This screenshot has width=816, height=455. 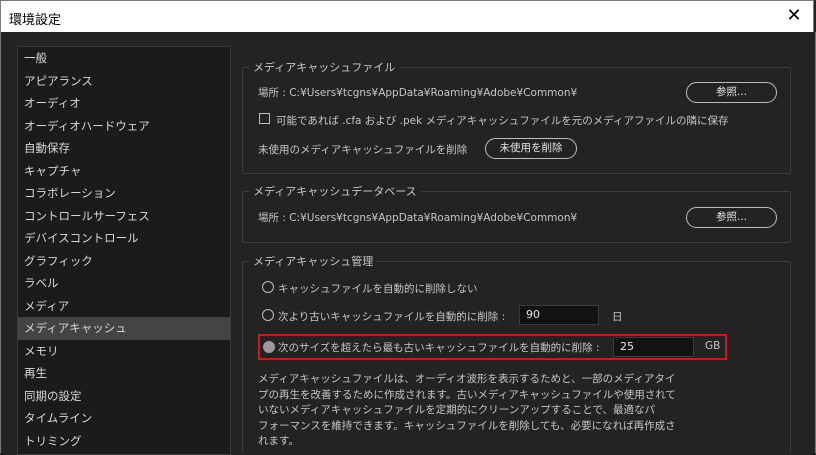 What do you see at coordinates (124, 238) in the screenshot?
I see `sidebar-item-device-control: デバイスコントロール` at bounding box center [124, 238].